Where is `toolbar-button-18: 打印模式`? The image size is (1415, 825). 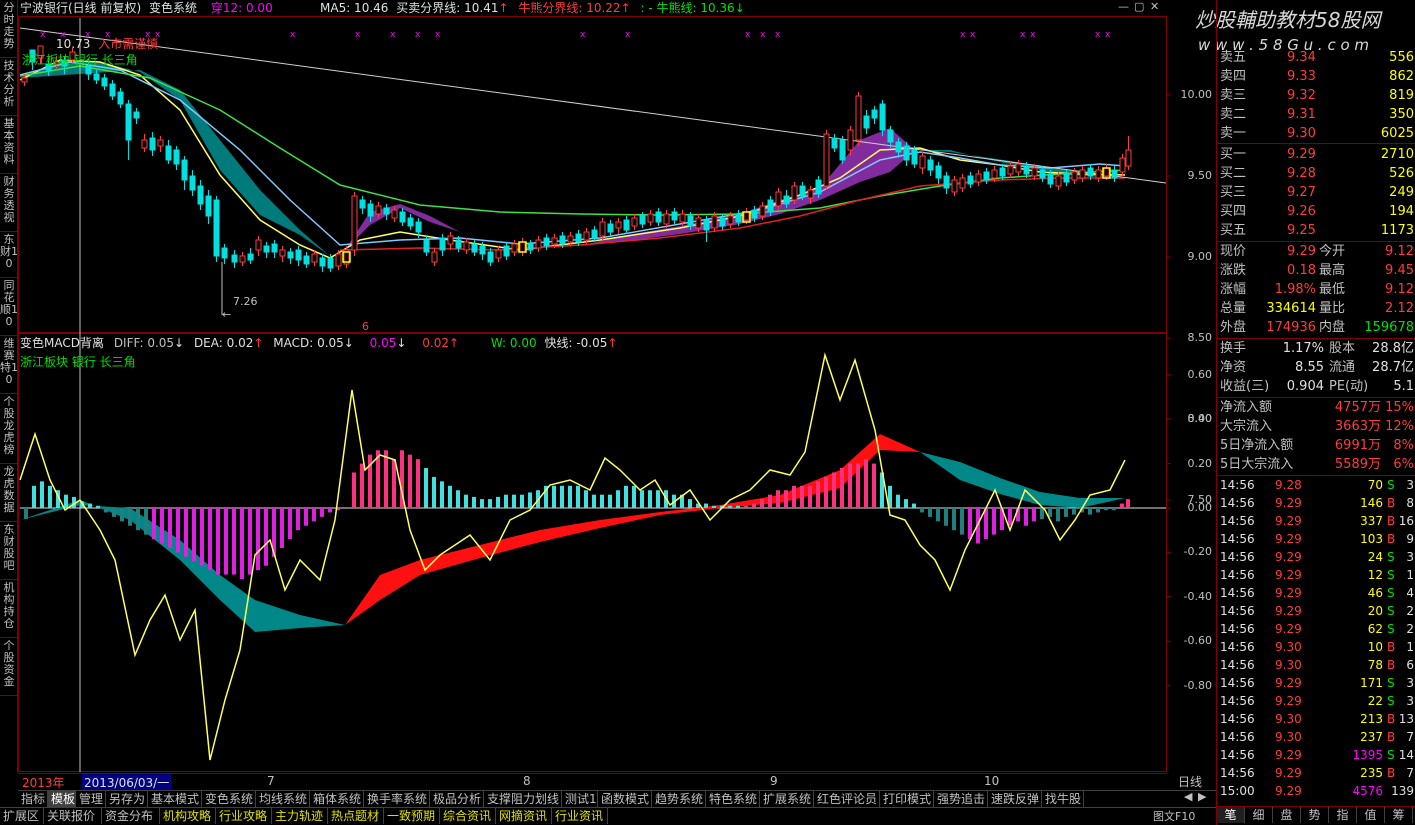 toolbar-button-18: 打印模式 is located at coordinates (907, 799).